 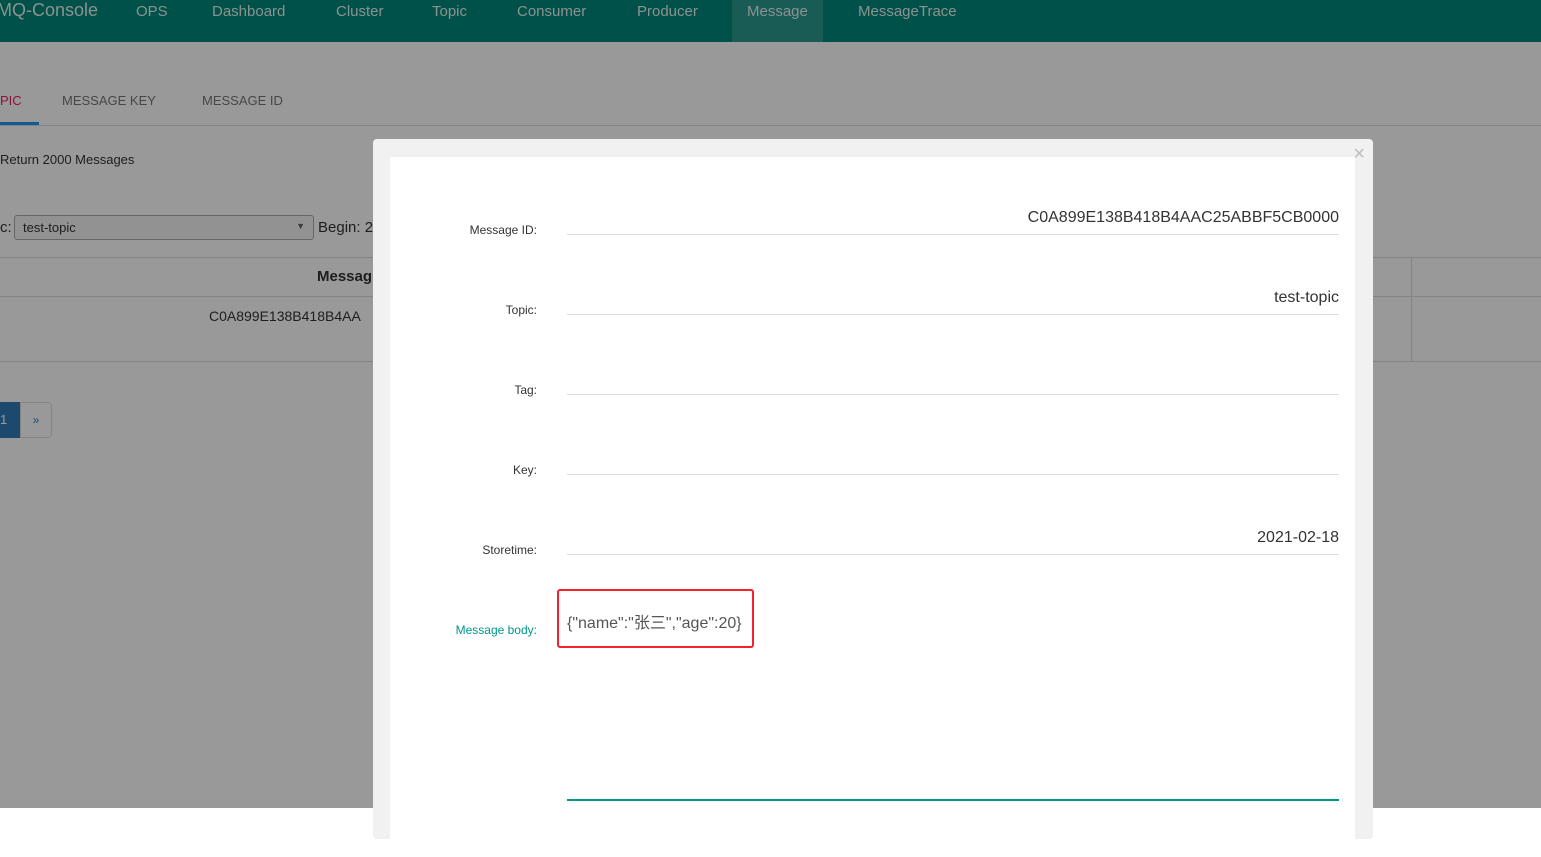 What do you see at coordinates (953, 300) in the screenshot?
I see `field-value: test-topic` at bounding box center [953, 300].